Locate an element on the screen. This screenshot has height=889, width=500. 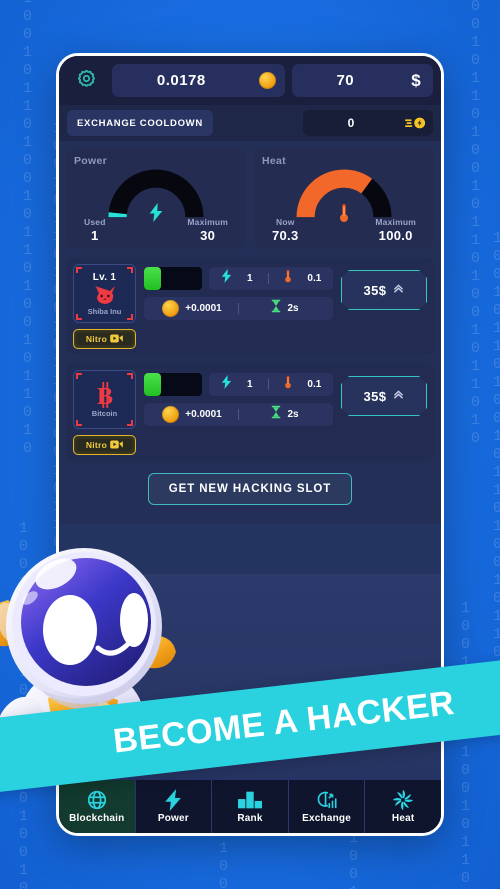
slot-coin-name: Bitcoin is located at coordinates (104, 413).